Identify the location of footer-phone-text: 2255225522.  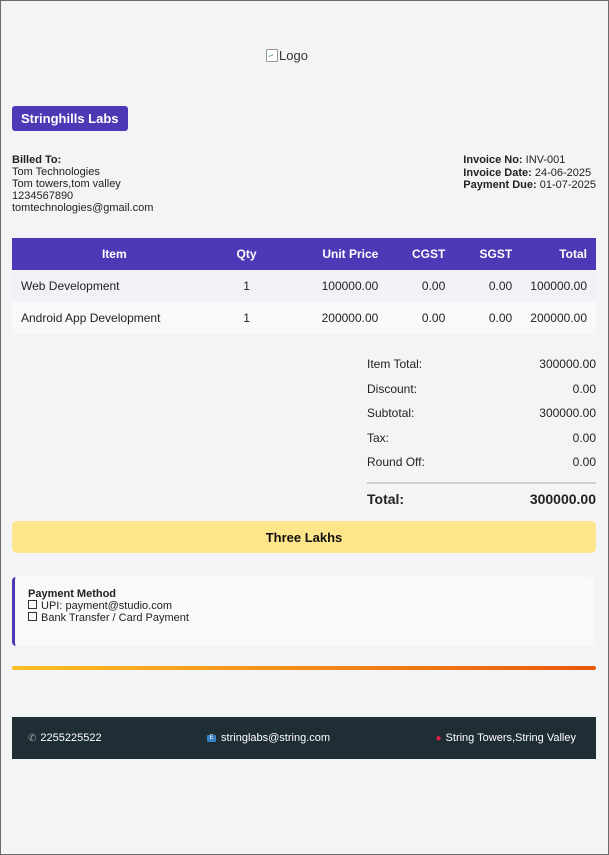
(71, 738).